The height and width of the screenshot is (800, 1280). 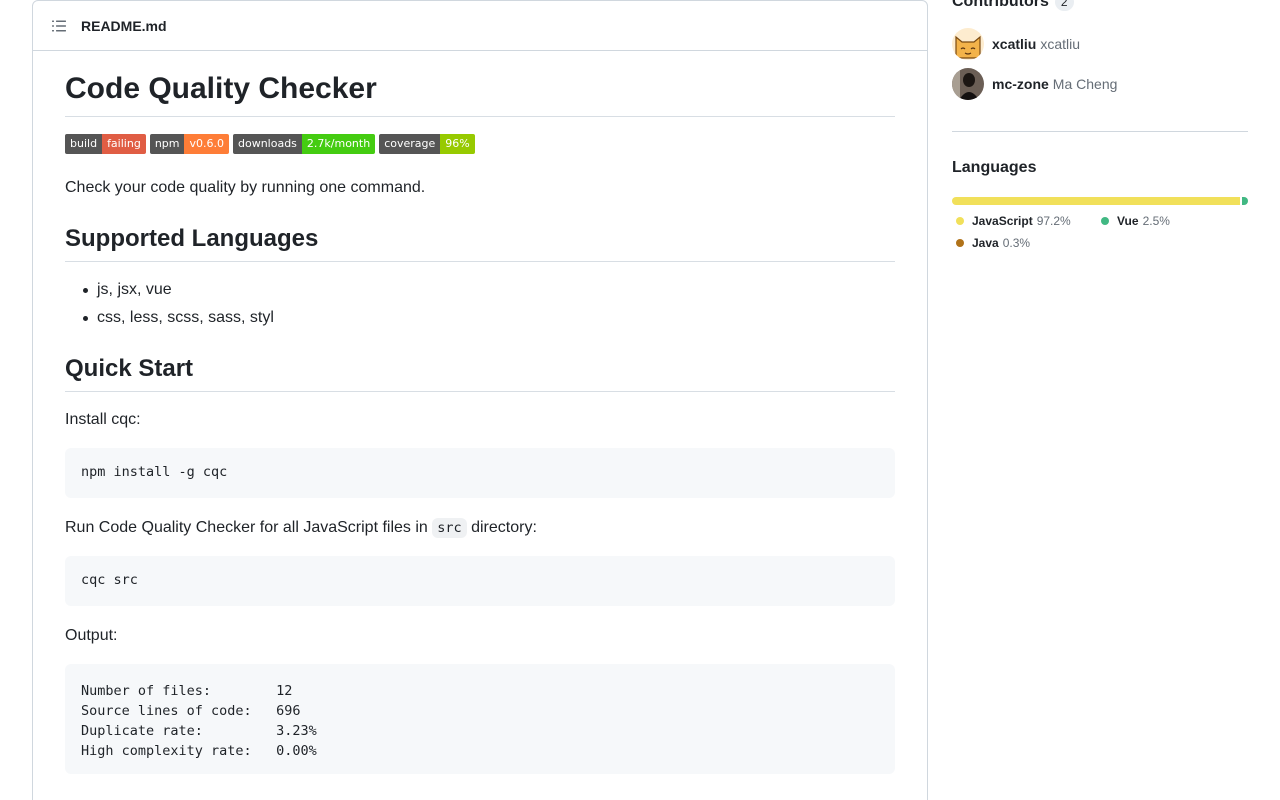 I want to click on code-line: Number of files: 12, so click(x=187, y=691).